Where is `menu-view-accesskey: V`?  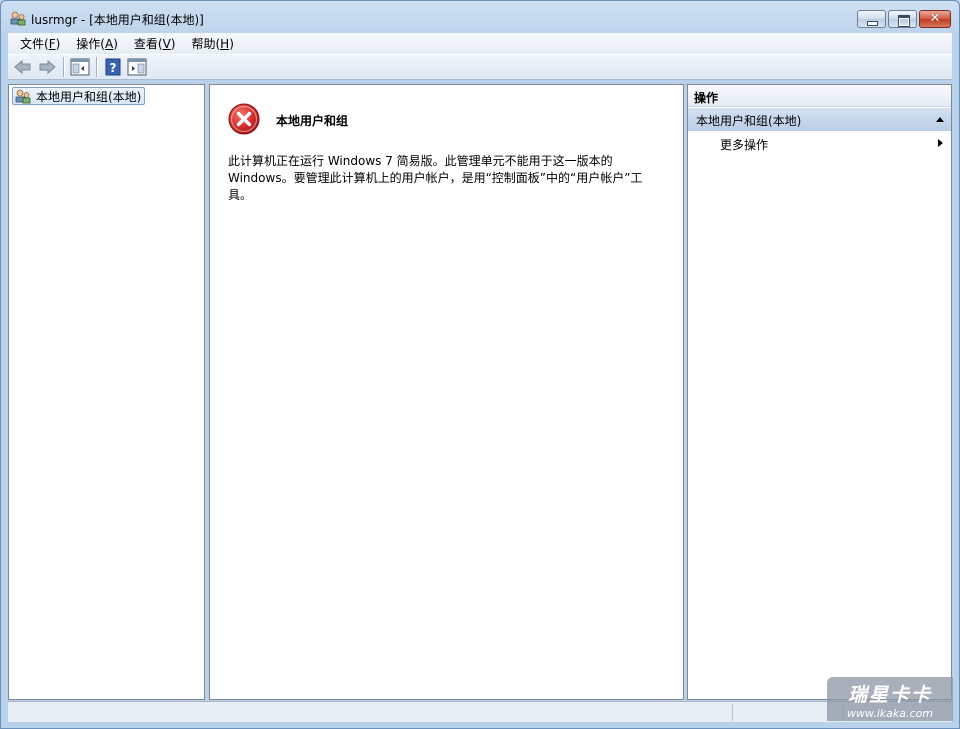
menu-view-accesskey: V is located at coordinates (166, 44).